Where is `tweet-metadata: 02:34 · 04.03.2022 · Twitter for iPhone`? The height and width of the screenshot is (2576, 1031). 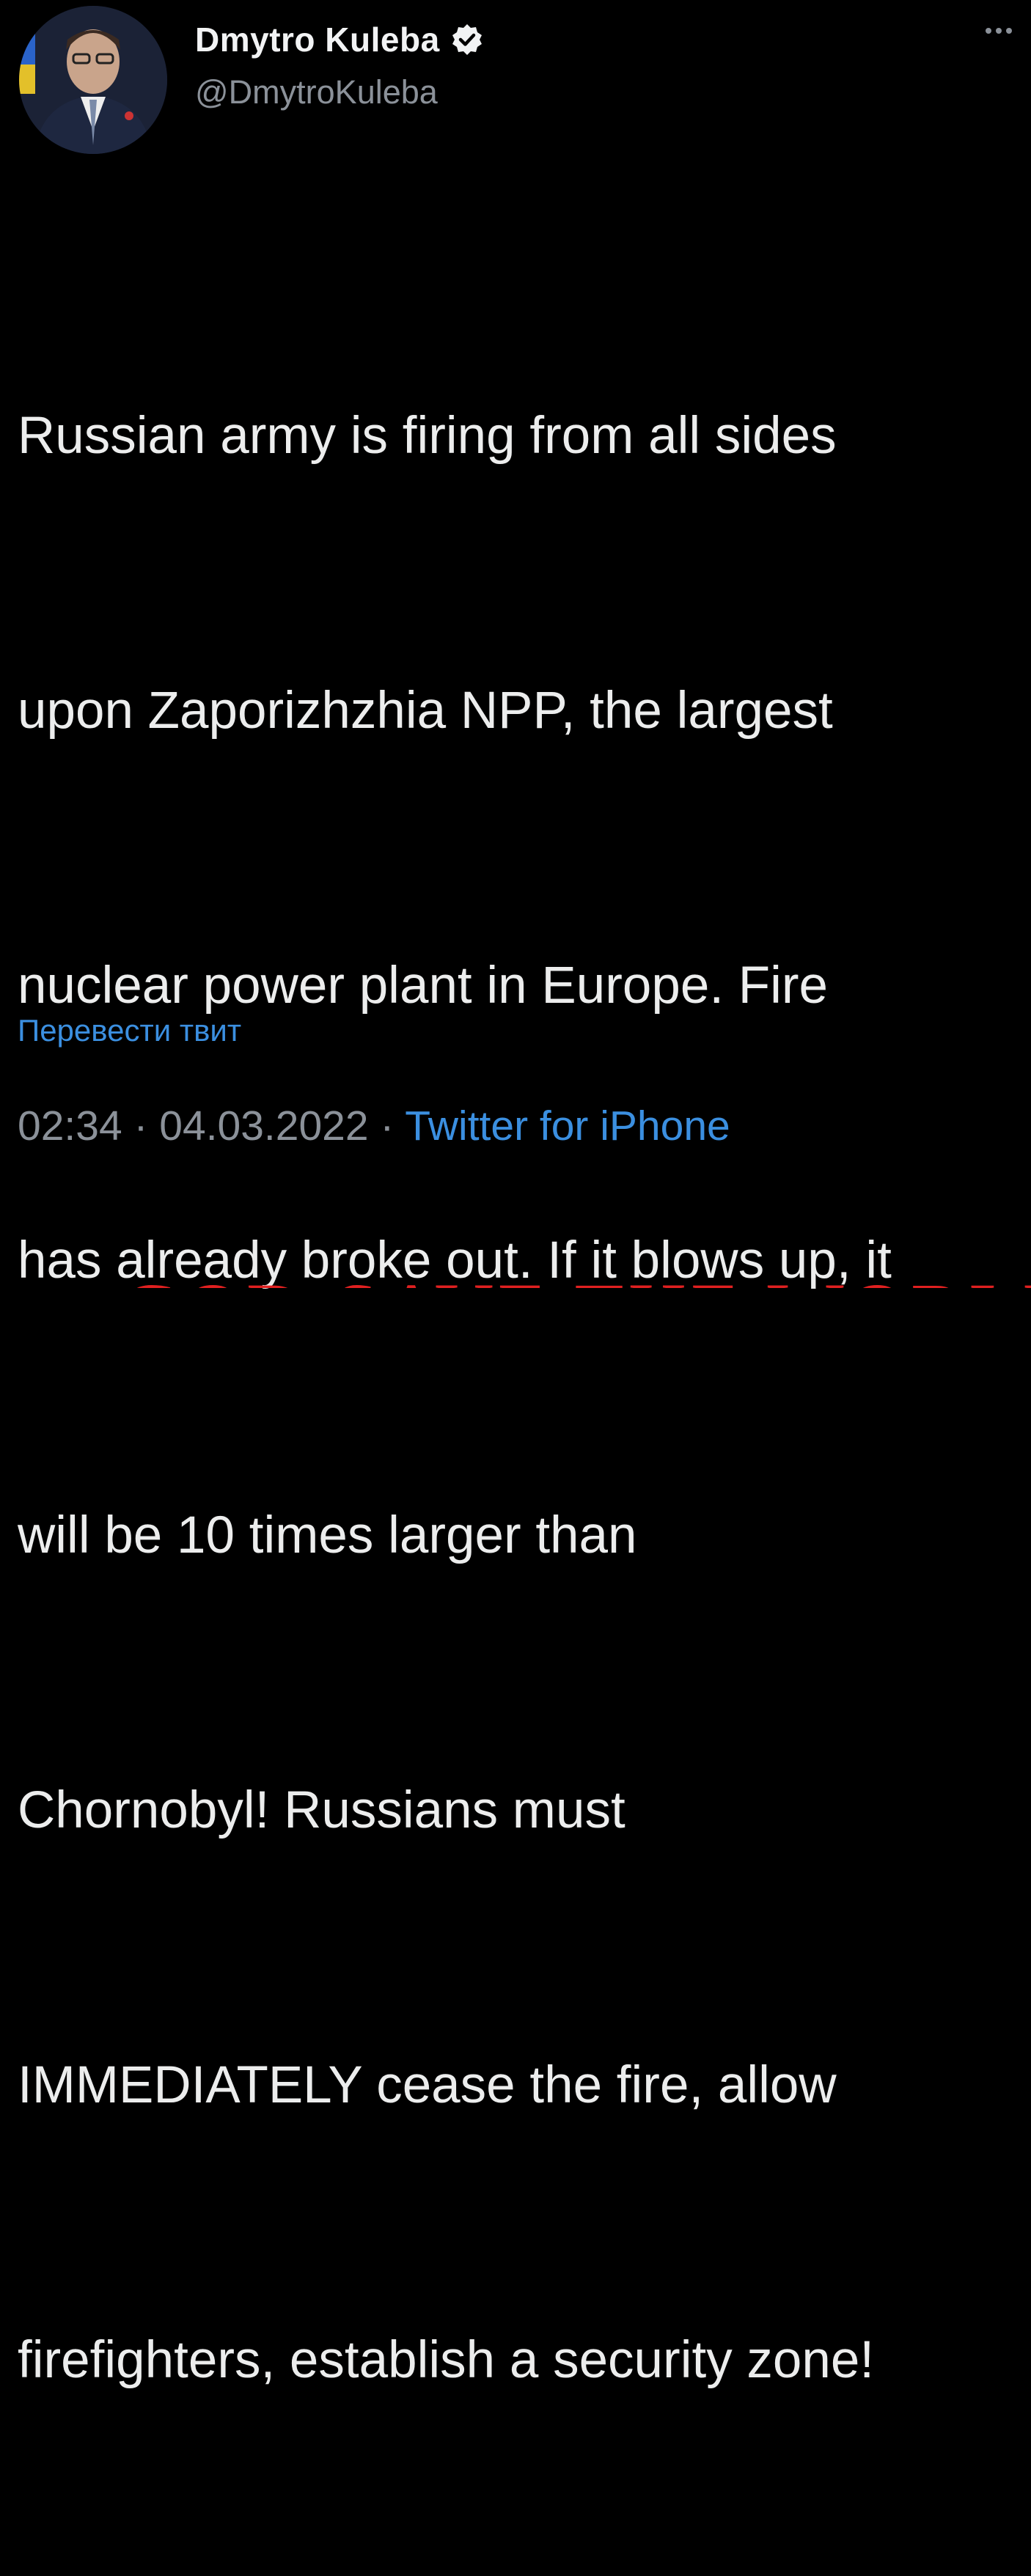
tweet-metadata: 02:34 · 04.03.2022 · Twitter for iPhone is located at coordinates (374, 1126).